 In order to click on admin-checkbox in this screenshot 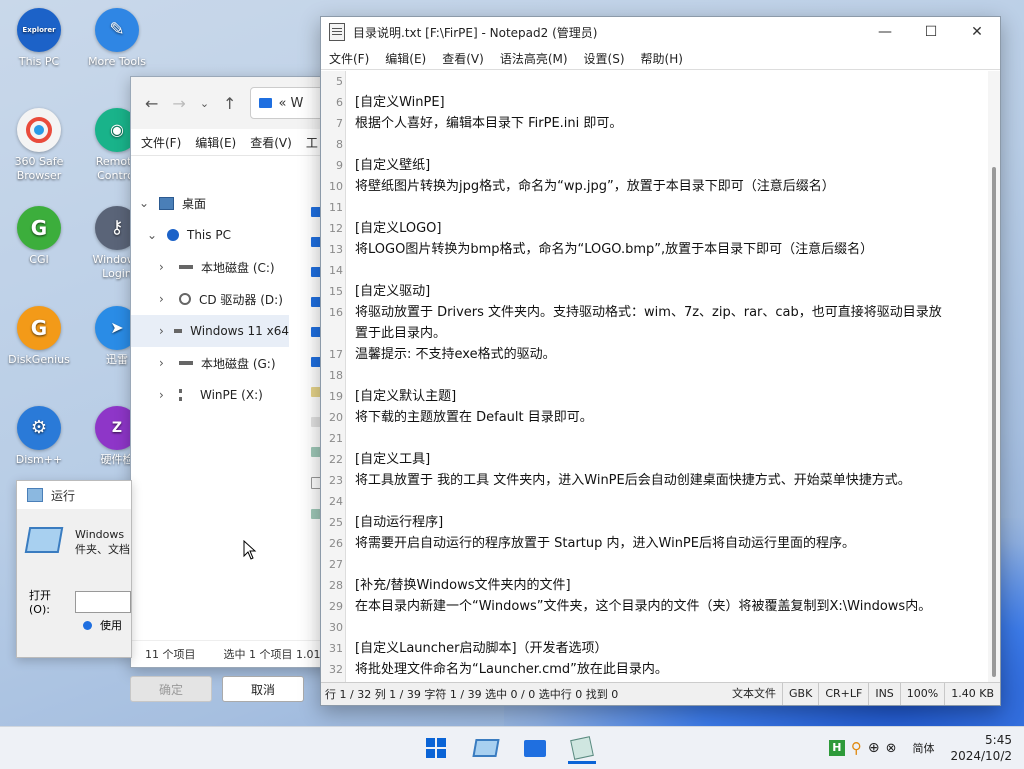, I will do `click(87, 625)`.